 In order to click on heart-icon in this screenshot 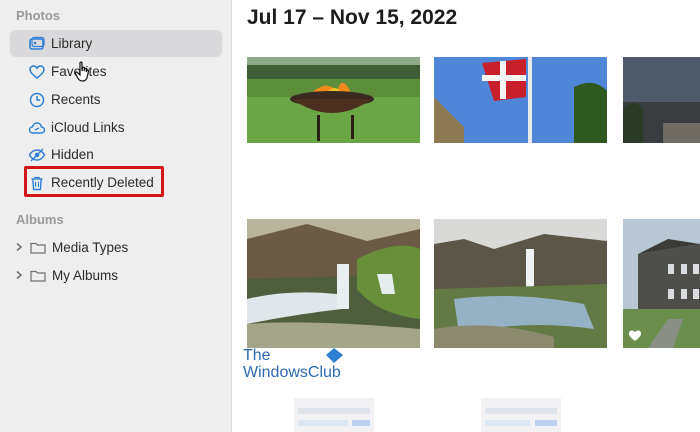, I will do `click(37, 72)`.